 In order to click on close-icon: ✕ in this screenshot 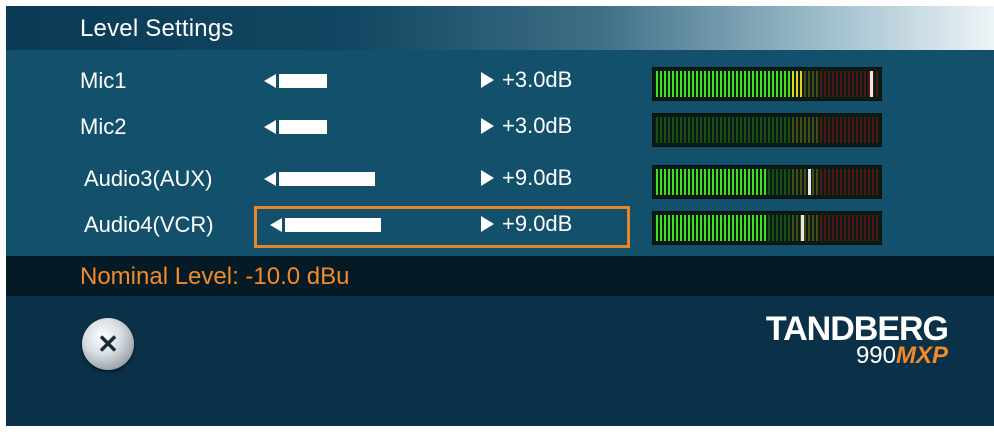, I will do `click(108, 343)`.